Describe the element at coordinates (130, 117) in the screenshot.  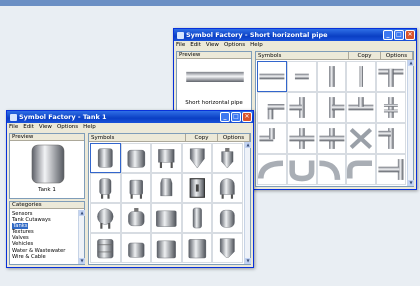
I see `tank-window-titlebar: Symbol Factory - Tank 1 _ □ ✕` at that location.